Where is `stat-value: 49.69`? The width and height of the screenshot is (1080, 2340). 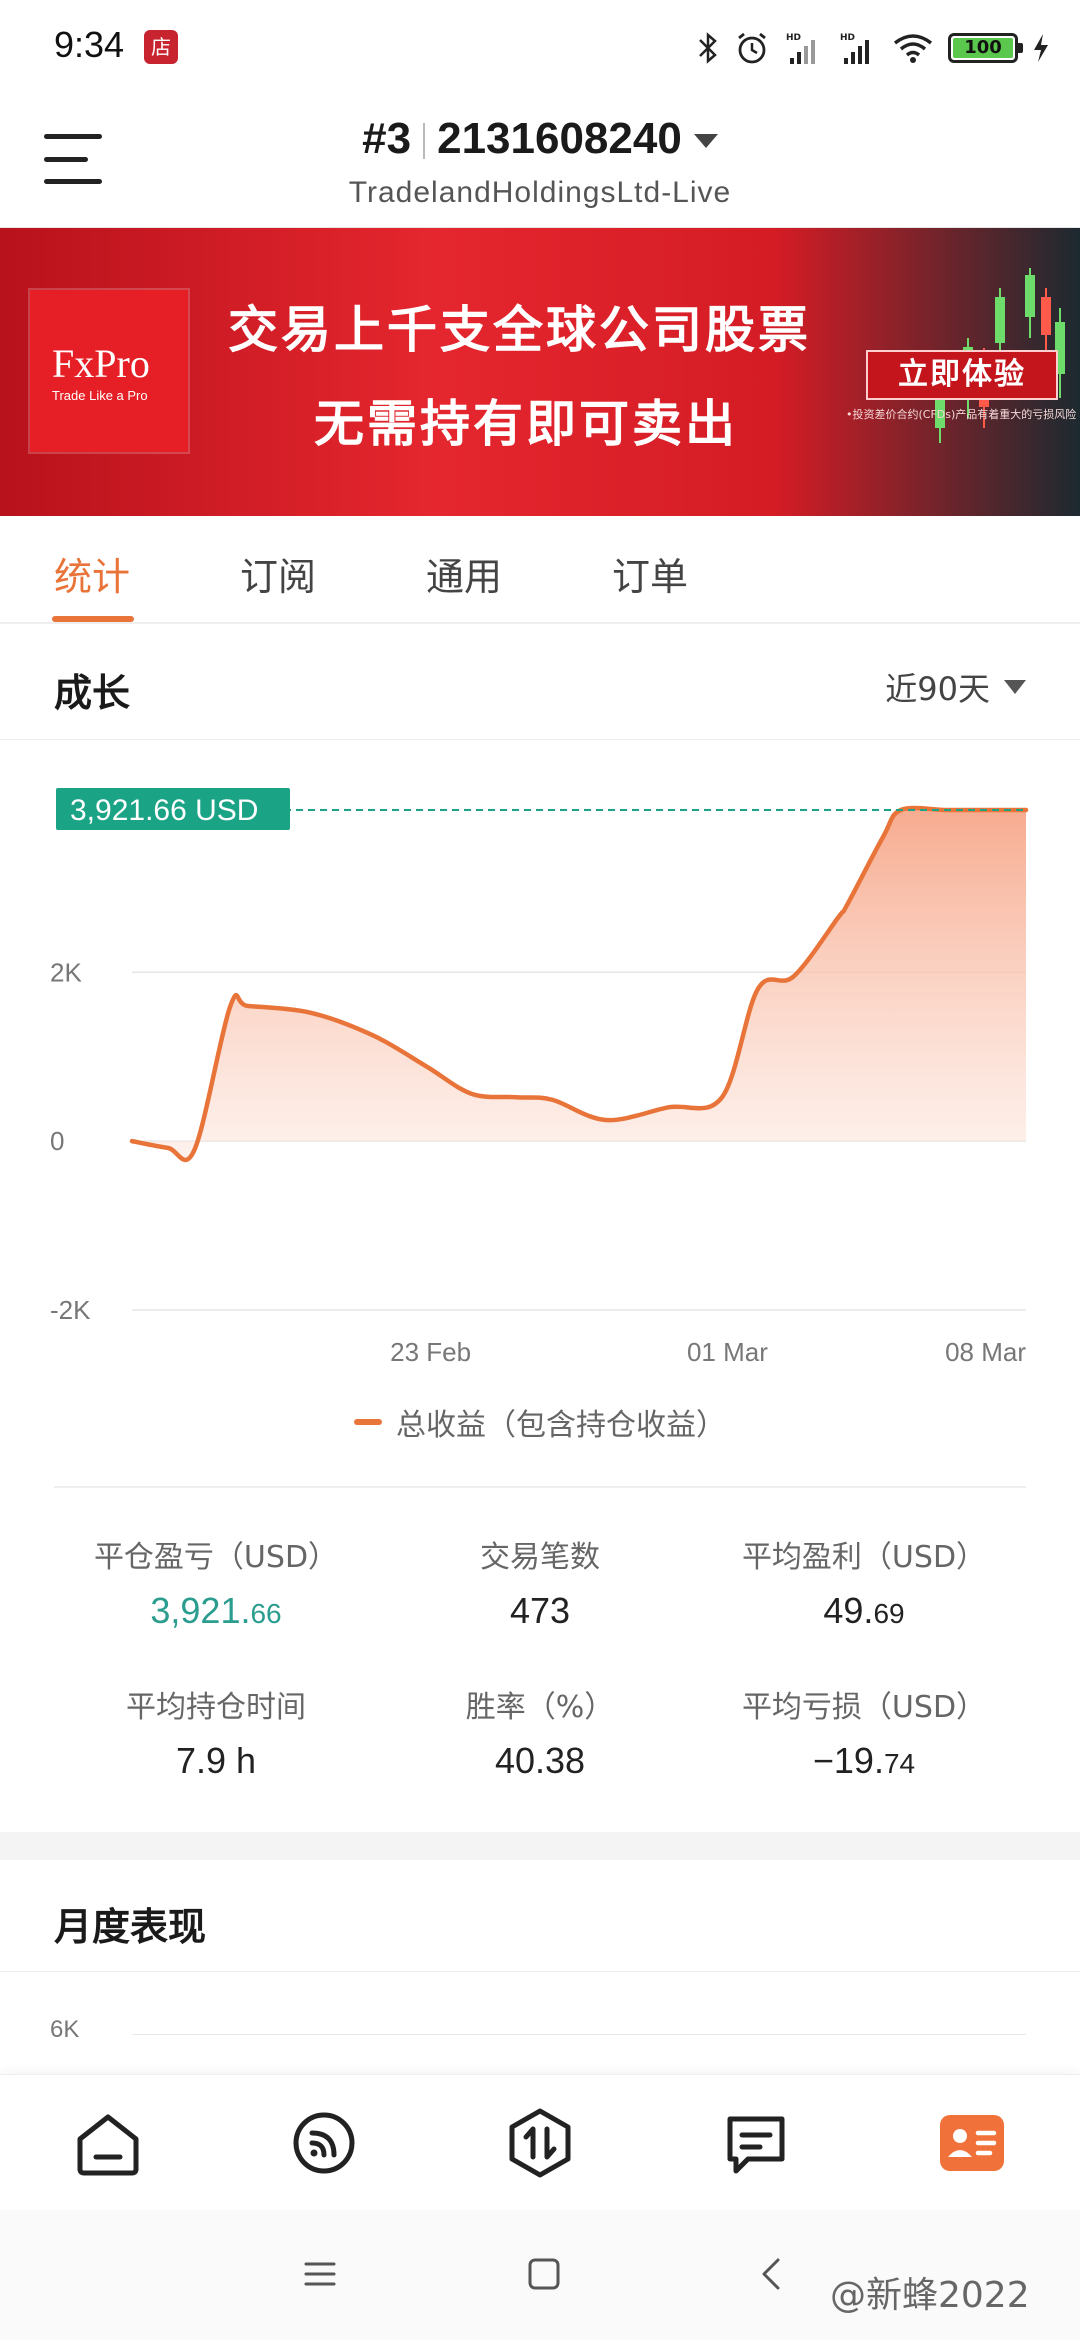 stat-value: 49.69 is located at coordinates (864, 1610).